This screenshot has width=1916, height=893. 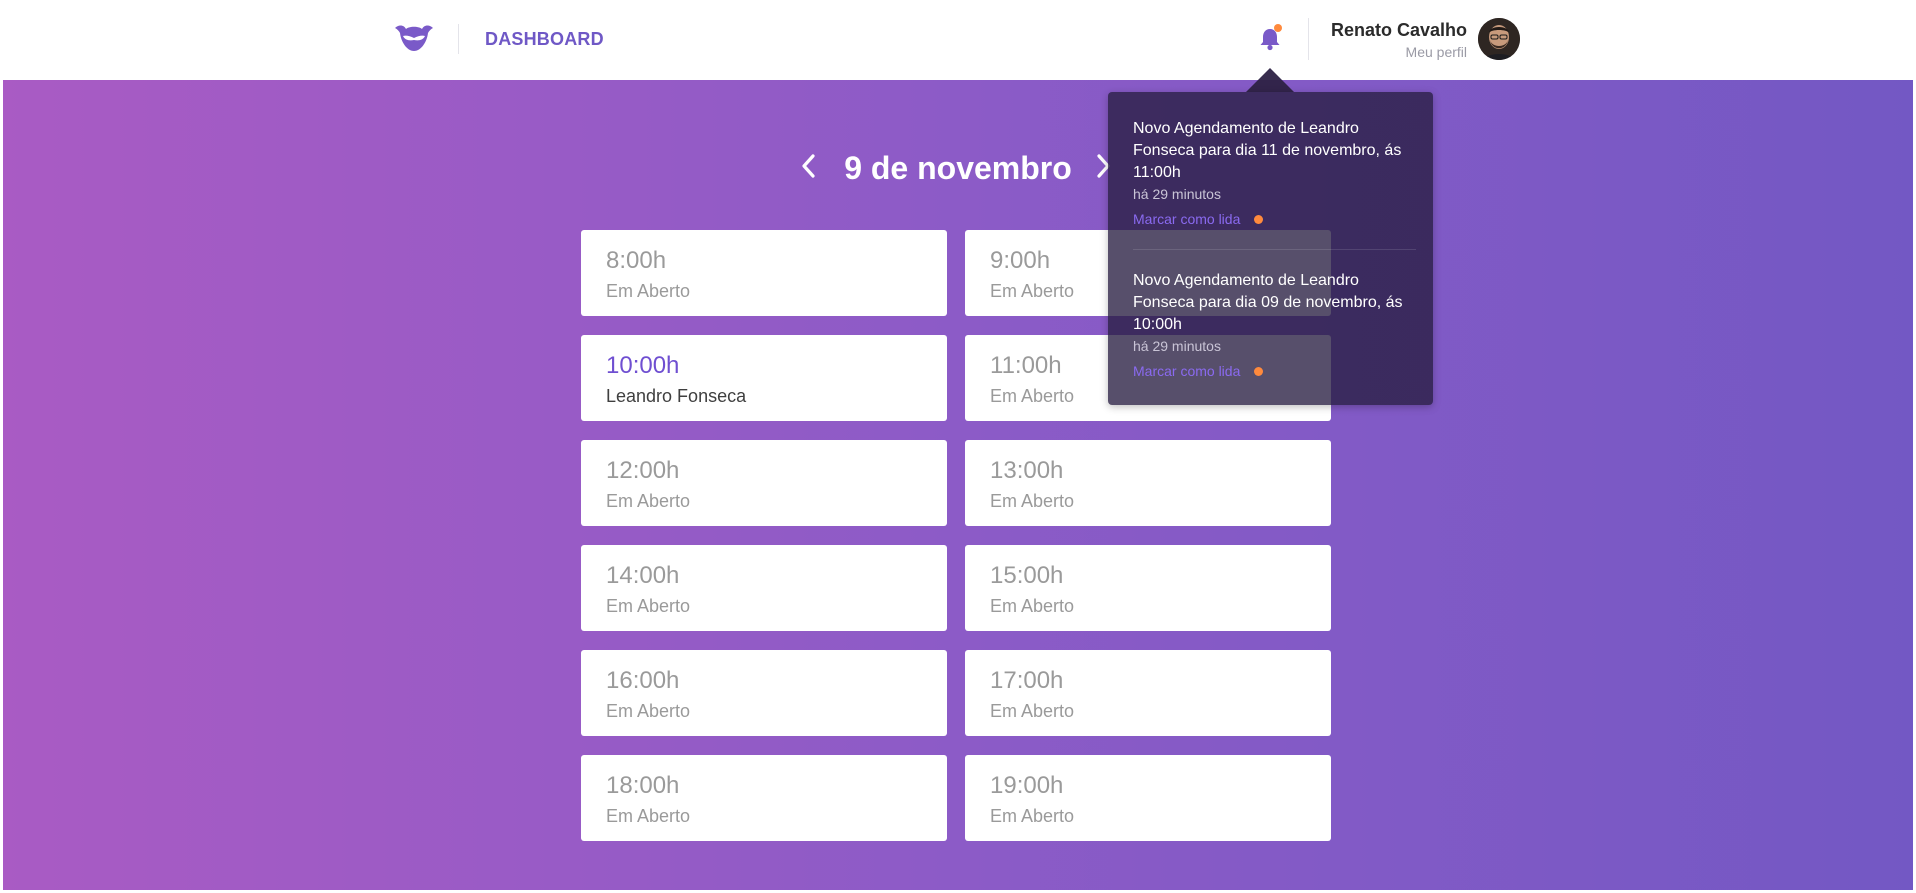 What do you see at coordinates (1027, 785) in the screenshot?
I see `slot-time: 19:00h` at bounding box center [1027, 785].